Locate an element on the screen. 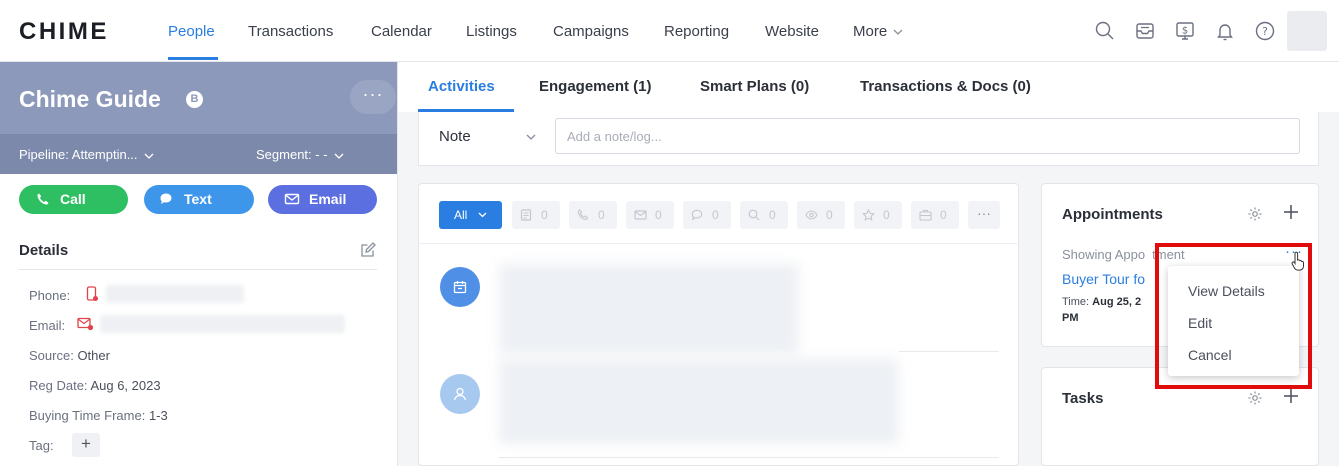 This screenshot has width=1339, height=466. tab-smart-plans: Smart Plans (0) is located at coordinates (754, 86).